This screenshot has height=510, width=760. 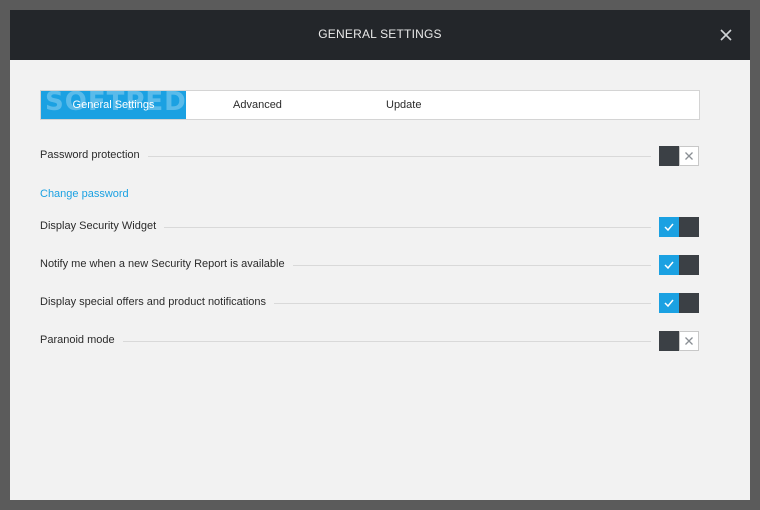 I want to click on title-bar: GENERAL SETTINGS, so click(x=380, y=35).